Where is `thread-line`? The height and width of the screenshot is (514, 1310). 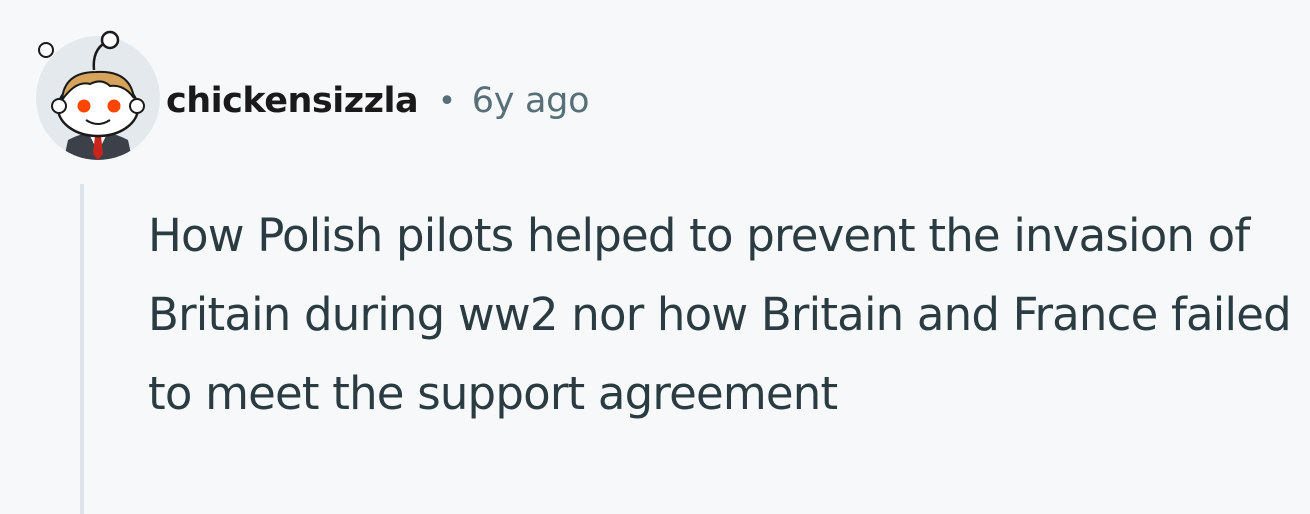
thread-line is located at coordinates (82, 349).